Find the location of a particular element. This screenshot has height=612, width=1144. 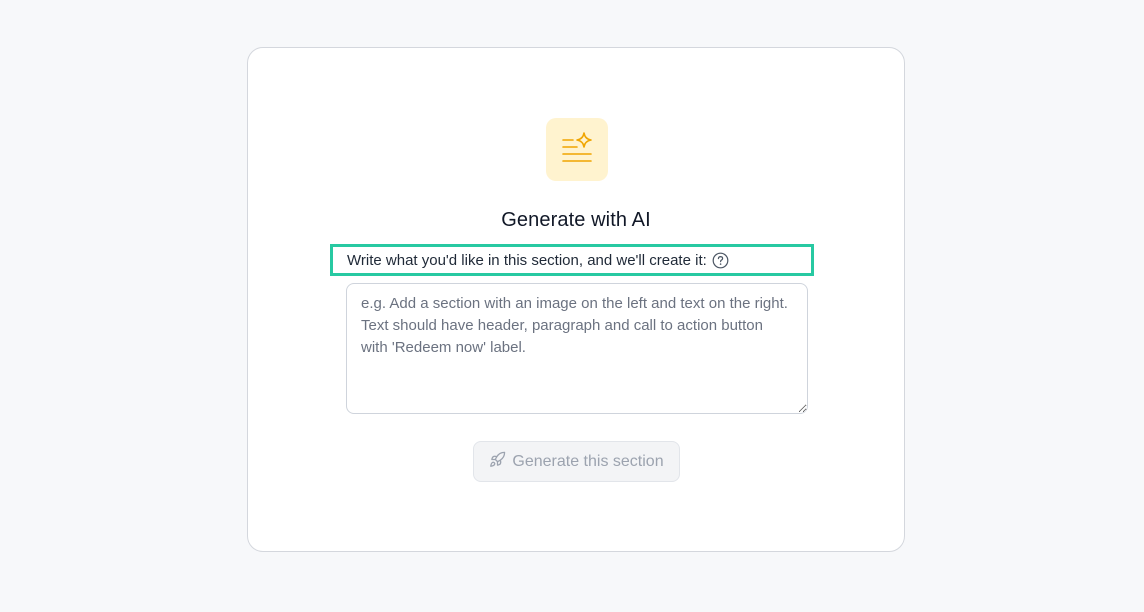

prompt-textarea is located at coordinates (577, 348).